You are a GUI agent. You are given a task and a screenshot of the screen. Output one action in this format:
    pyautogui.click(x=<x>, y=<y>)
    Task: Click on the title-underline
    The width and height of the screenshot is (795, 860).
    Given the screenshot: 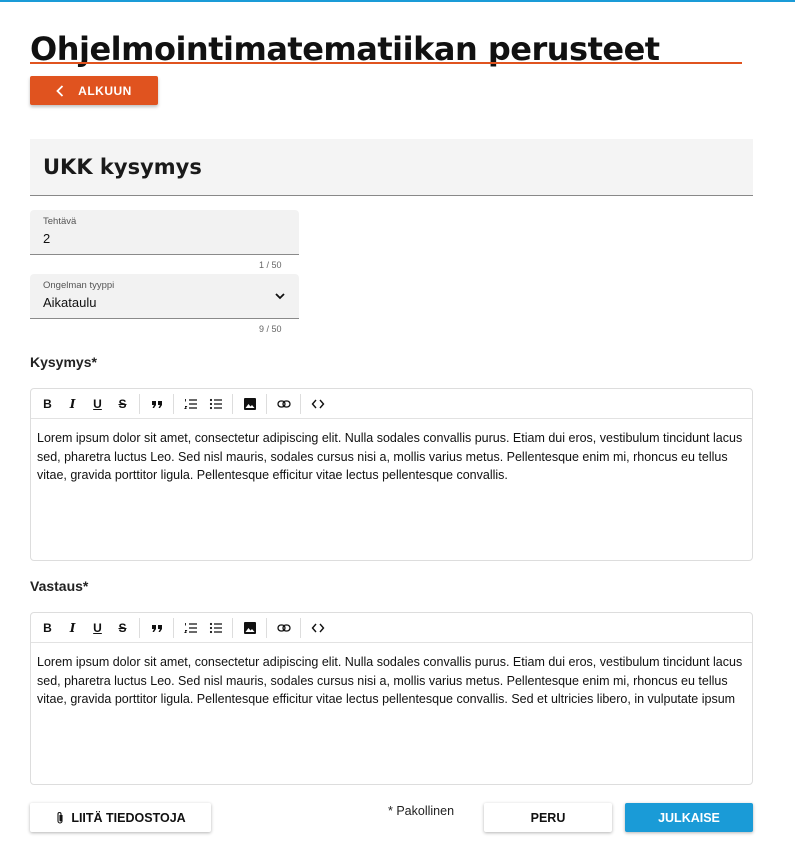 What is the action you would take?
    pyautogui.click(x=386, y=63)
    